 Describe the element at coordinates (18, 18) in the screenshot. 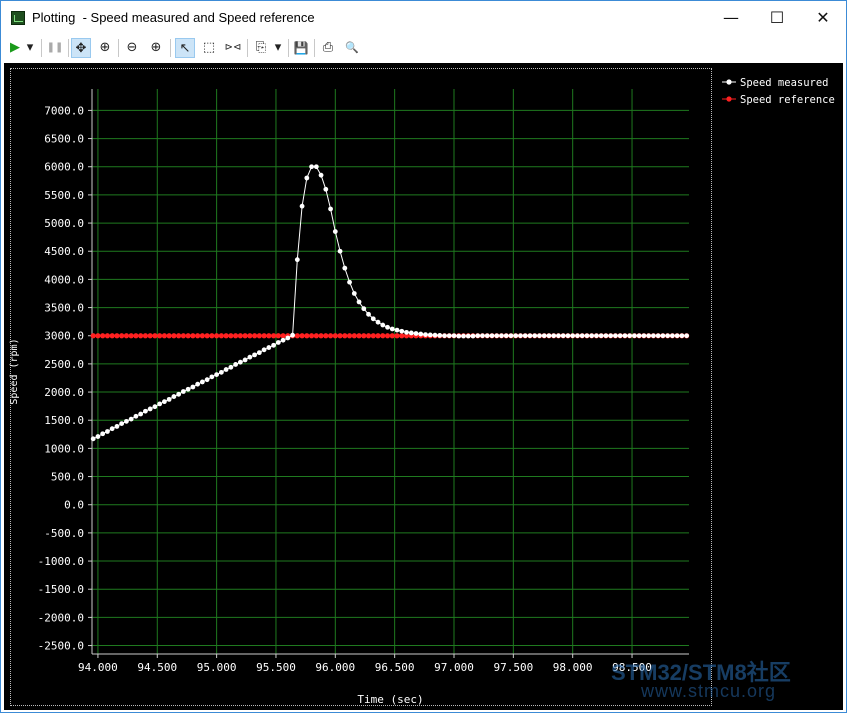

I see `plot-app-icon` at that location.